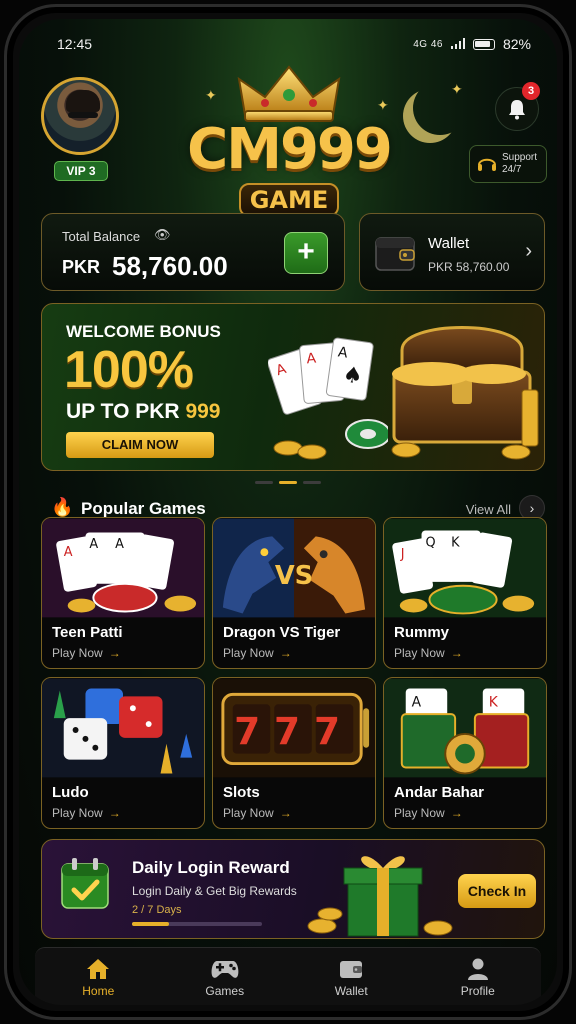 This screenshot has height=1024, width=576. I want to click on nav-item-home: Home, so click(98, 976).